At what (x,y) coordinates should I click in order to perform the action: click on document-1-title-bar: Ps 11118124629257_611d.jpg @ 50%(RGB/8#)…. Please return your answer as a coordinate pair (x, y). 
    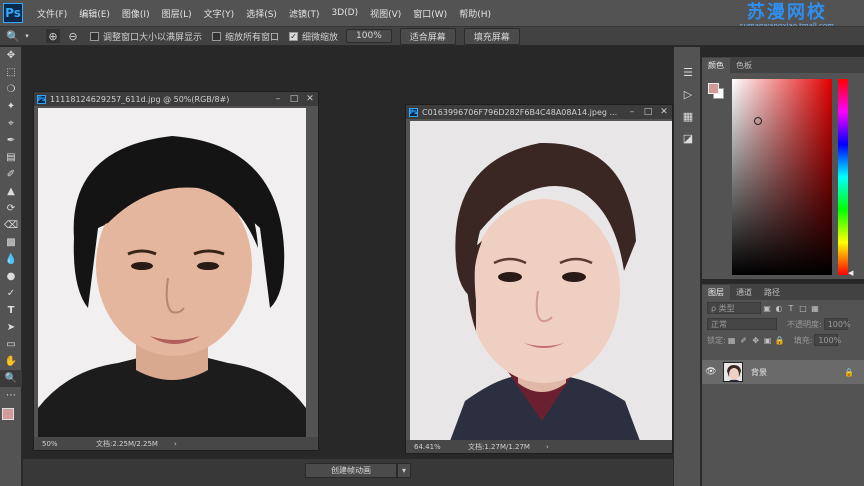
    Looking at the image, I should click on (176, 99).